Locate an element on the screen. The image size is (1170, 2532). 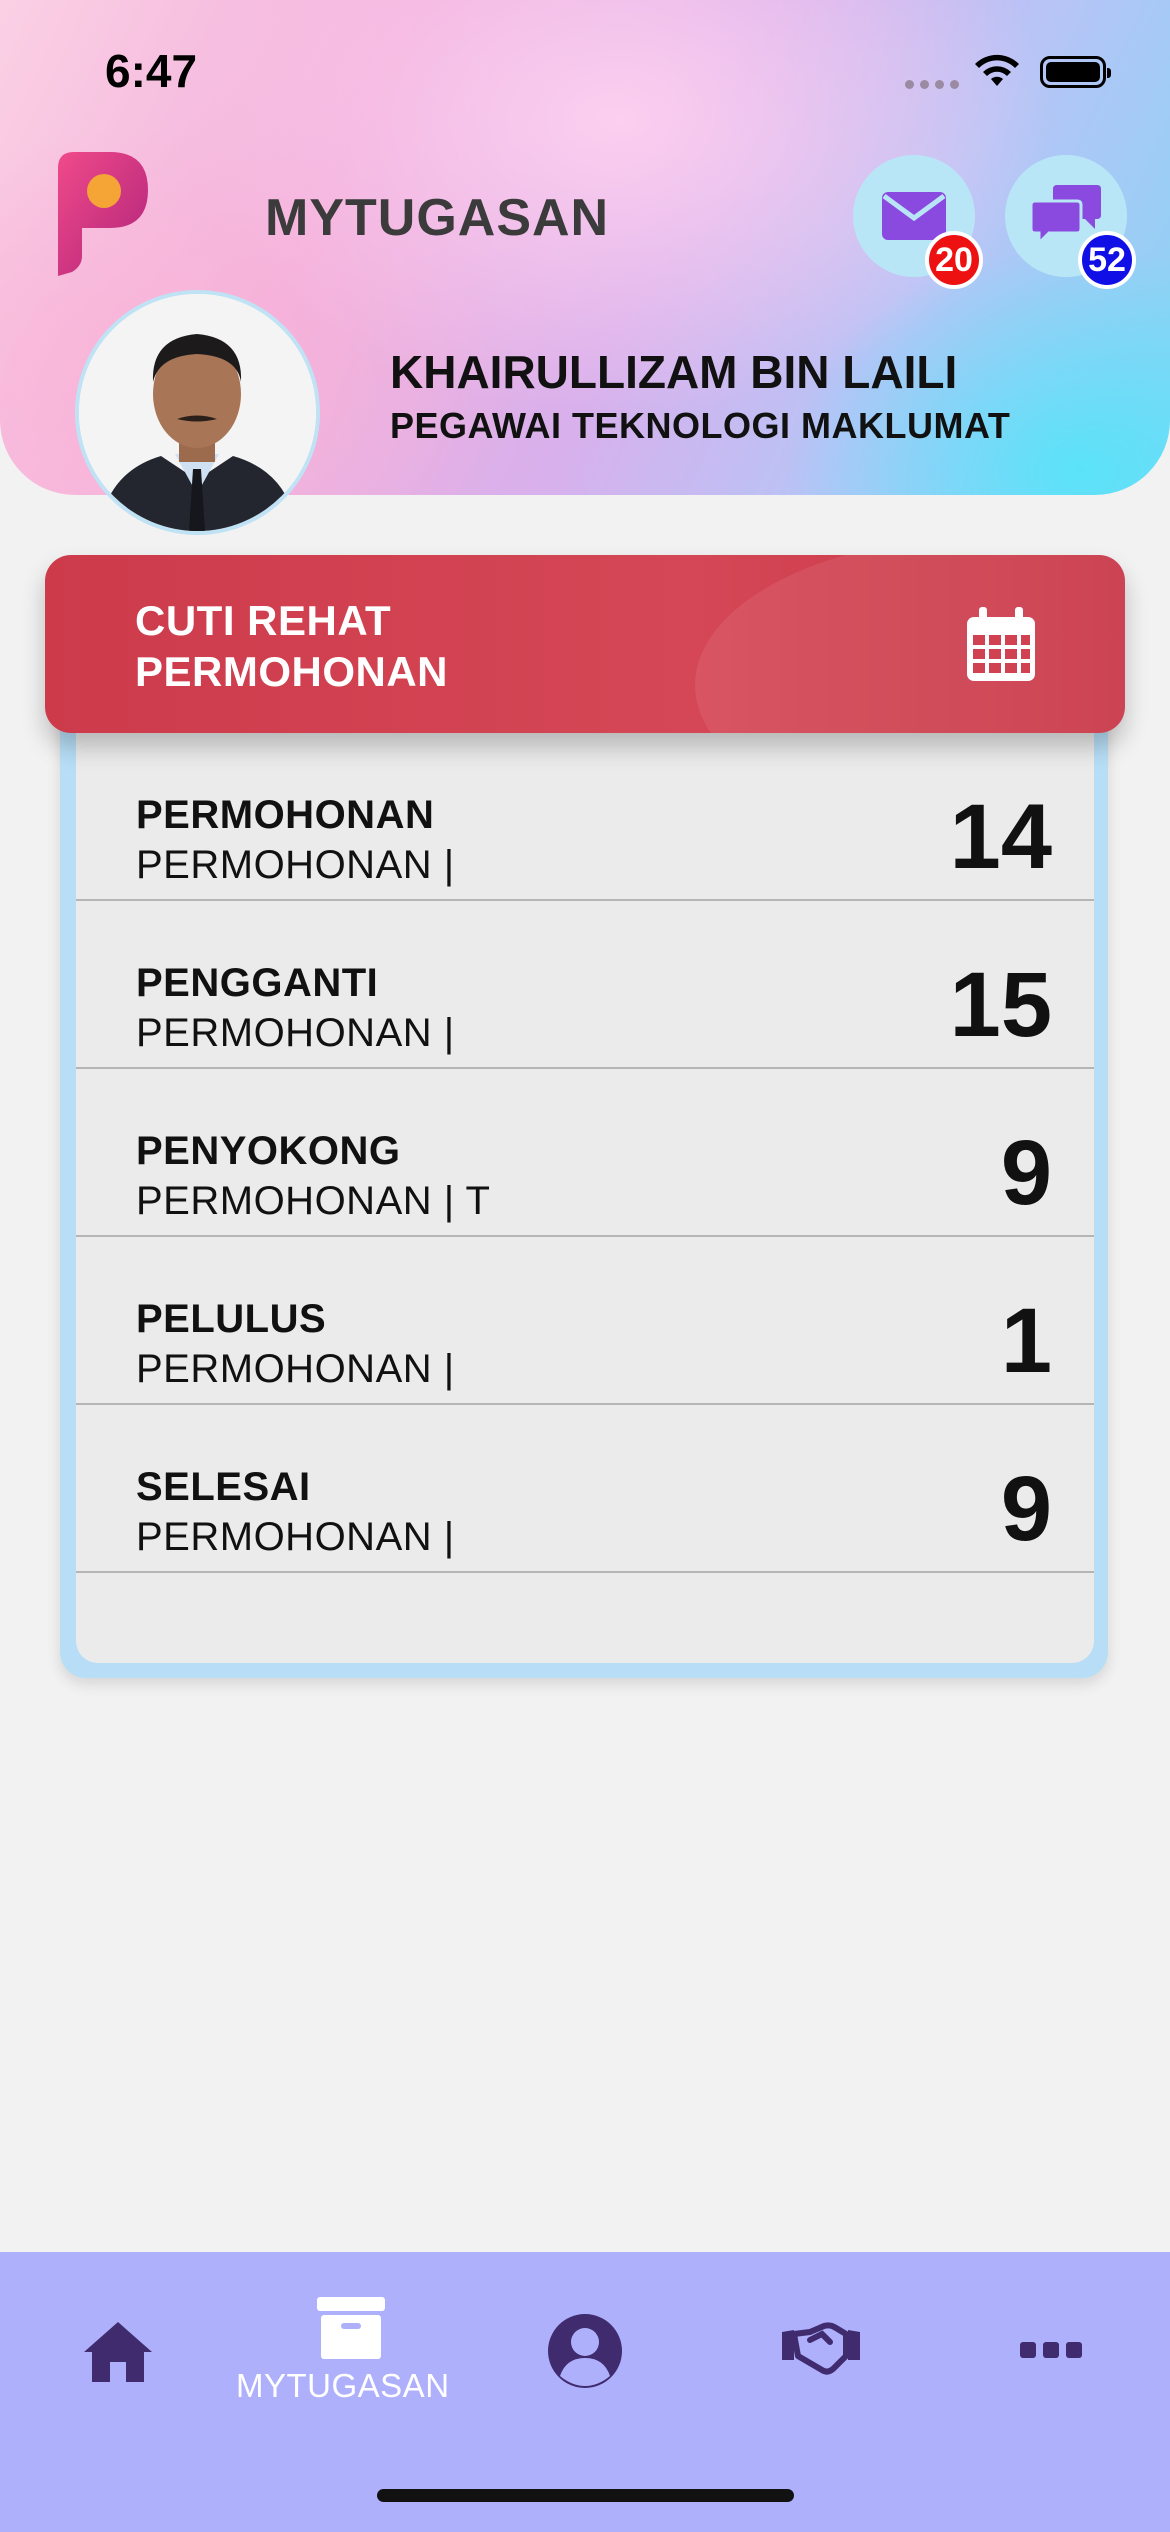
list-item-title: SELESAI is located at coordinates (223, 1487).